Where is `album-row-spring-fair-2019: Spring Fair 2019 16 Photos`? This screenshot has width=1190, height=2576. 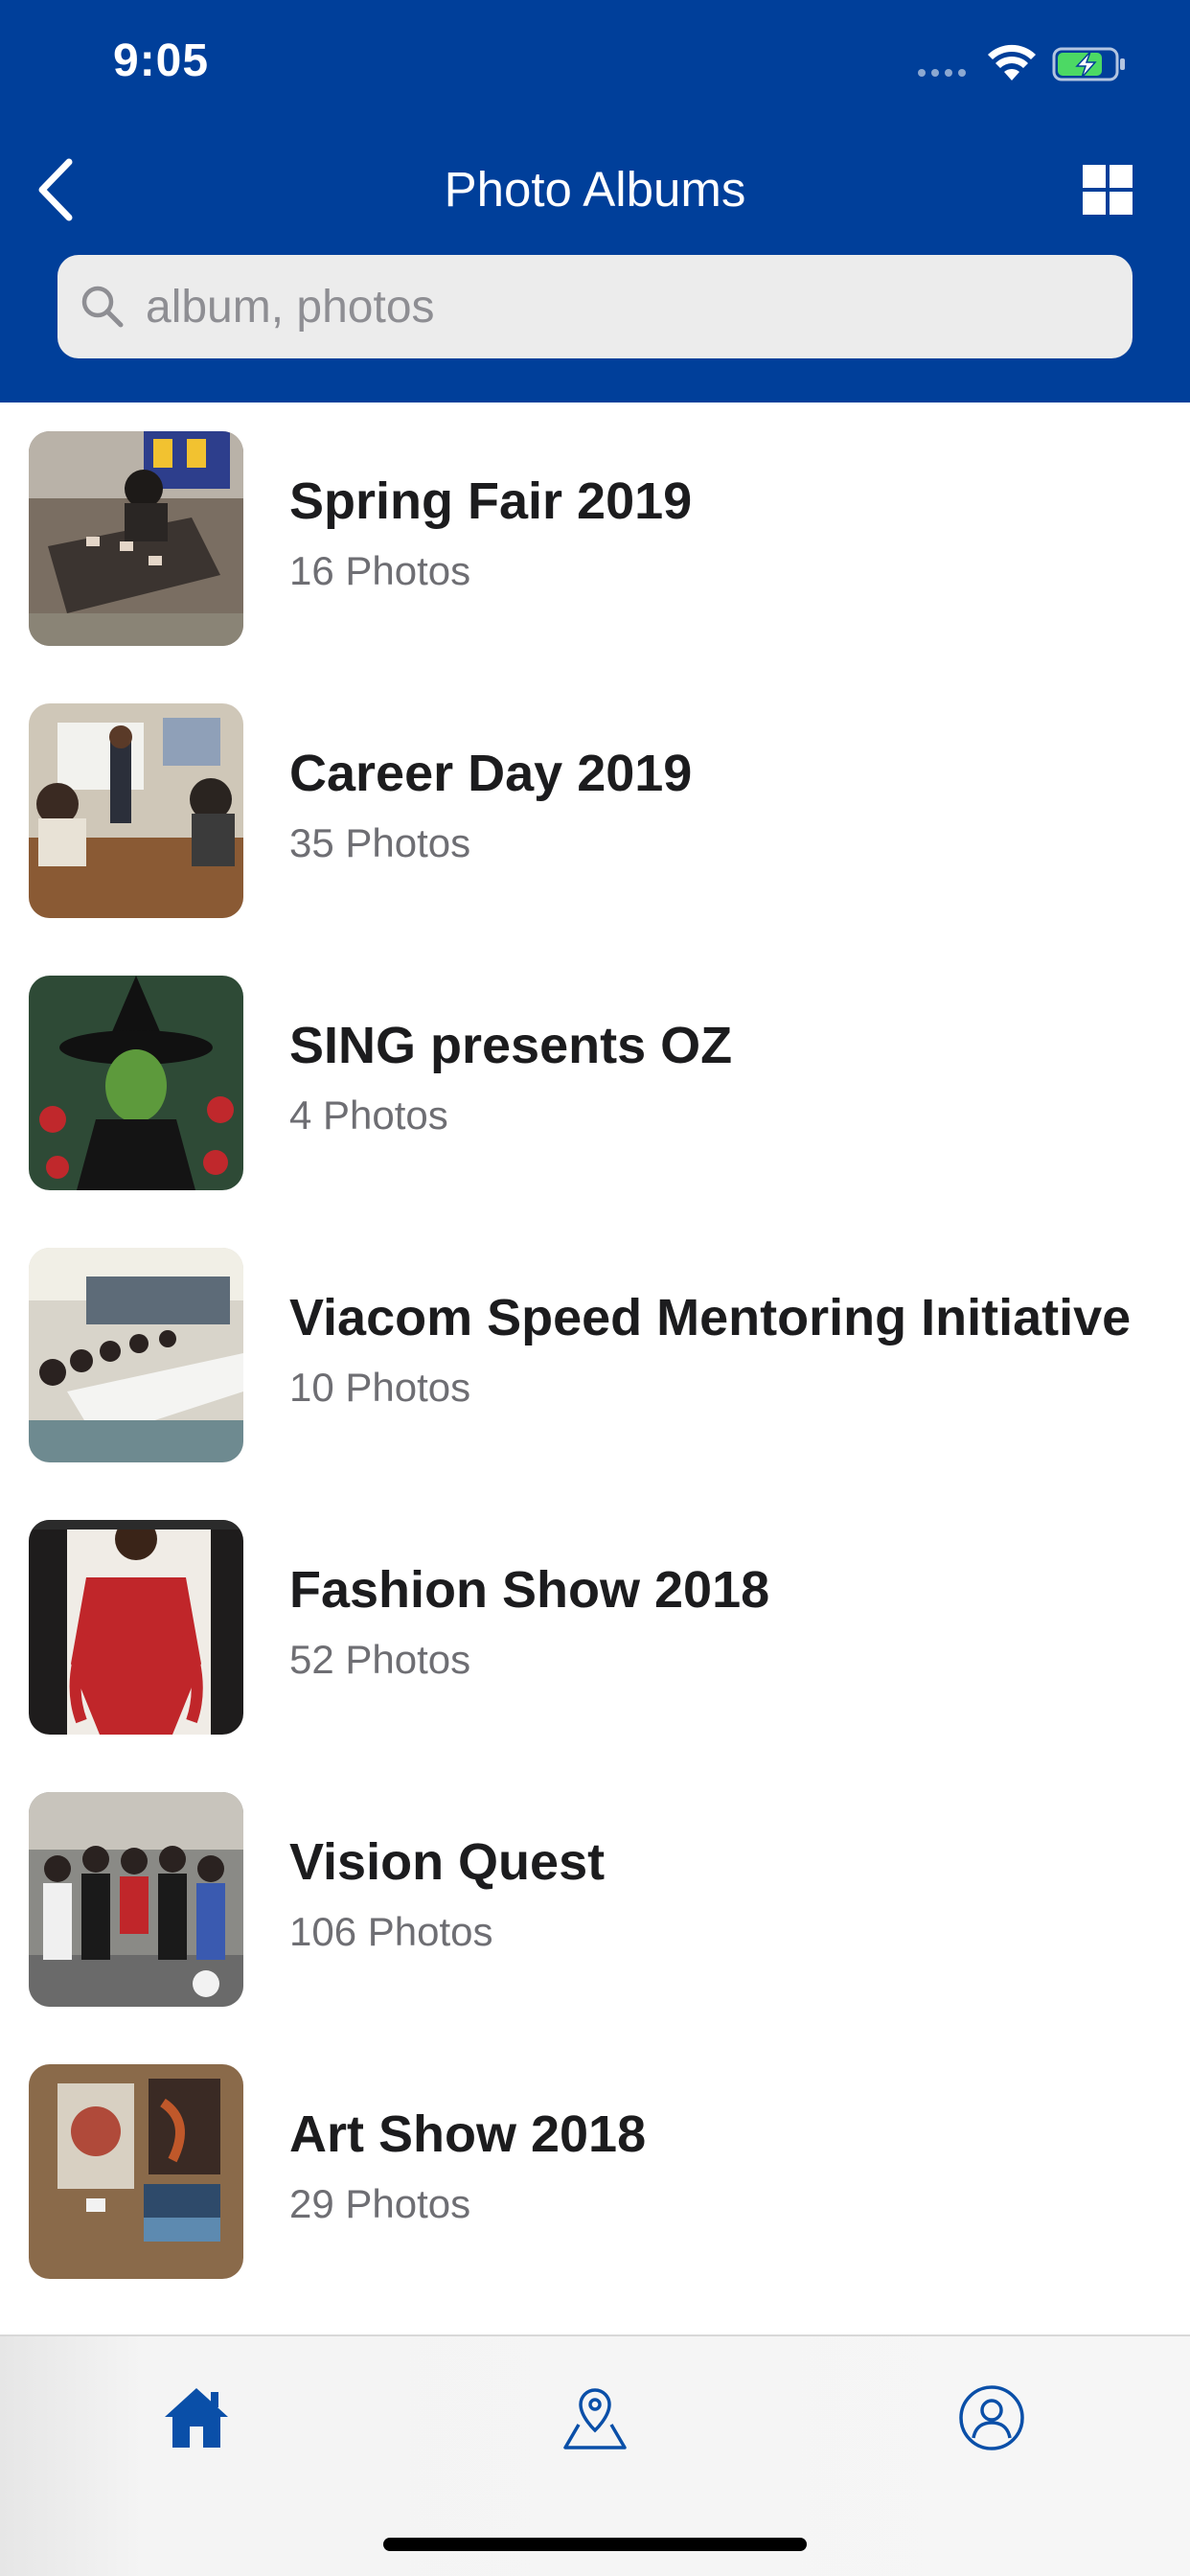
album-row-spring-fair-2019: Spring Fair 2019 16 Photos is located at coordinates (595, 538).